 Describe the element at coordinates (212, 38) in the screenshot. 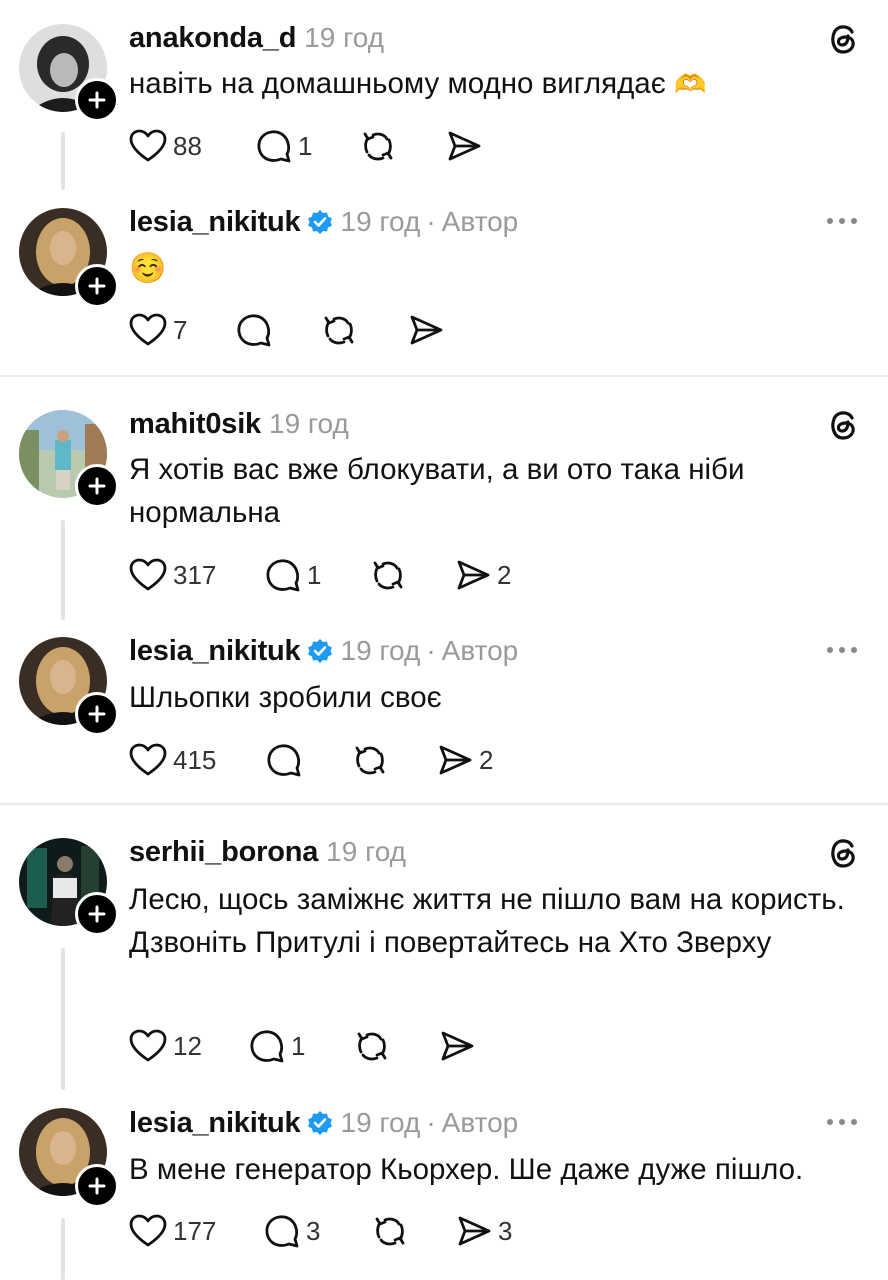

I see `username: anakonda_d` at that location.